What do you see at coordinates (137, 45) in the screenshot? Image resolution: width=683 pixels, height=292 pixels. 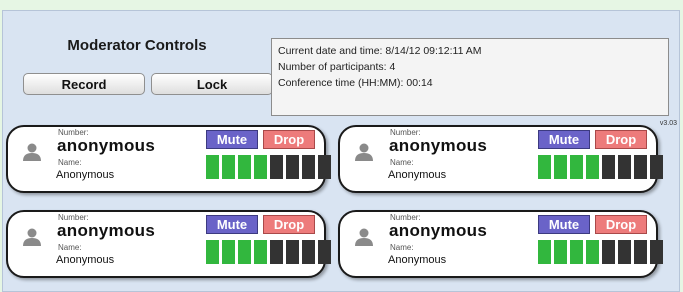 I see `moderator-controls-title: Moderator Controls` at bounding box center [137, 45].